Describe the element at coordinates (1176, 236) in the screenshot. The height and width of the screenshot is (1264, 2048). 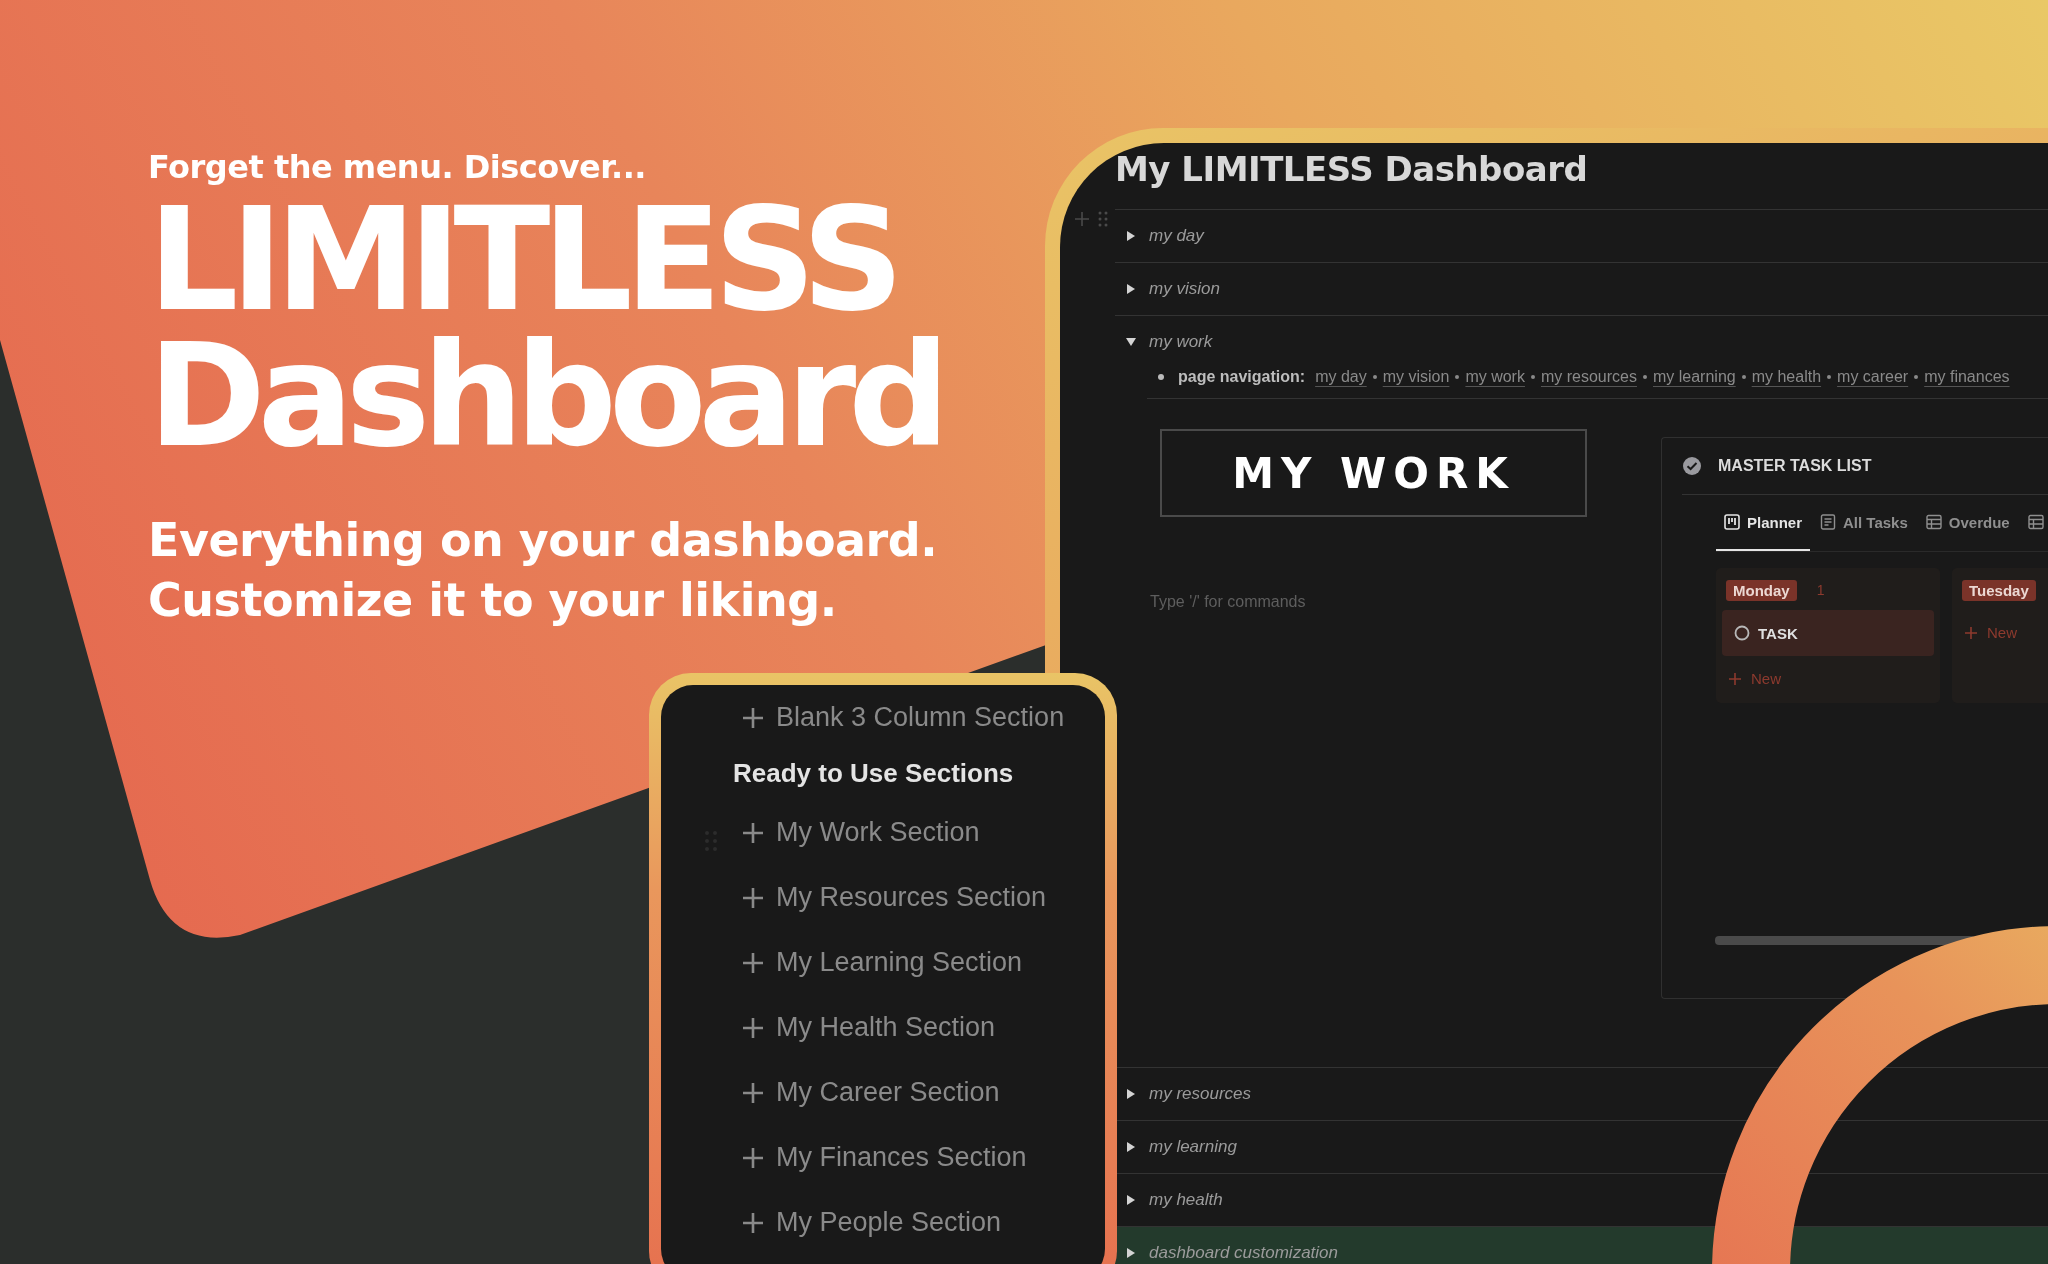
I see `toggle-label: my day` at that location.